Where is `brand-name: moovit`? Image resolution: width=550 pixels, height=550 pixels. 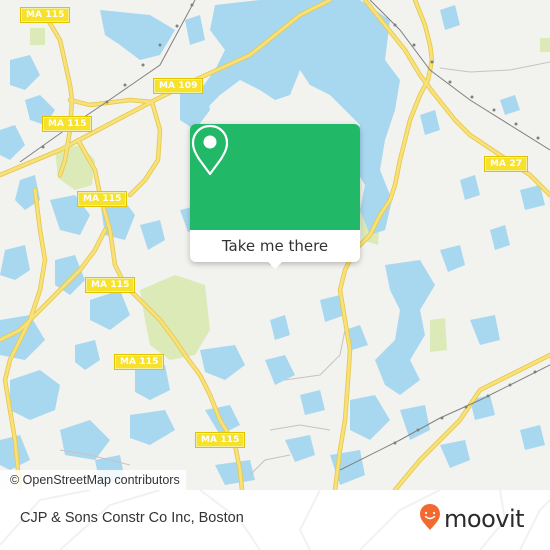 brand-name: moovit is located at coordinates (484, 519).